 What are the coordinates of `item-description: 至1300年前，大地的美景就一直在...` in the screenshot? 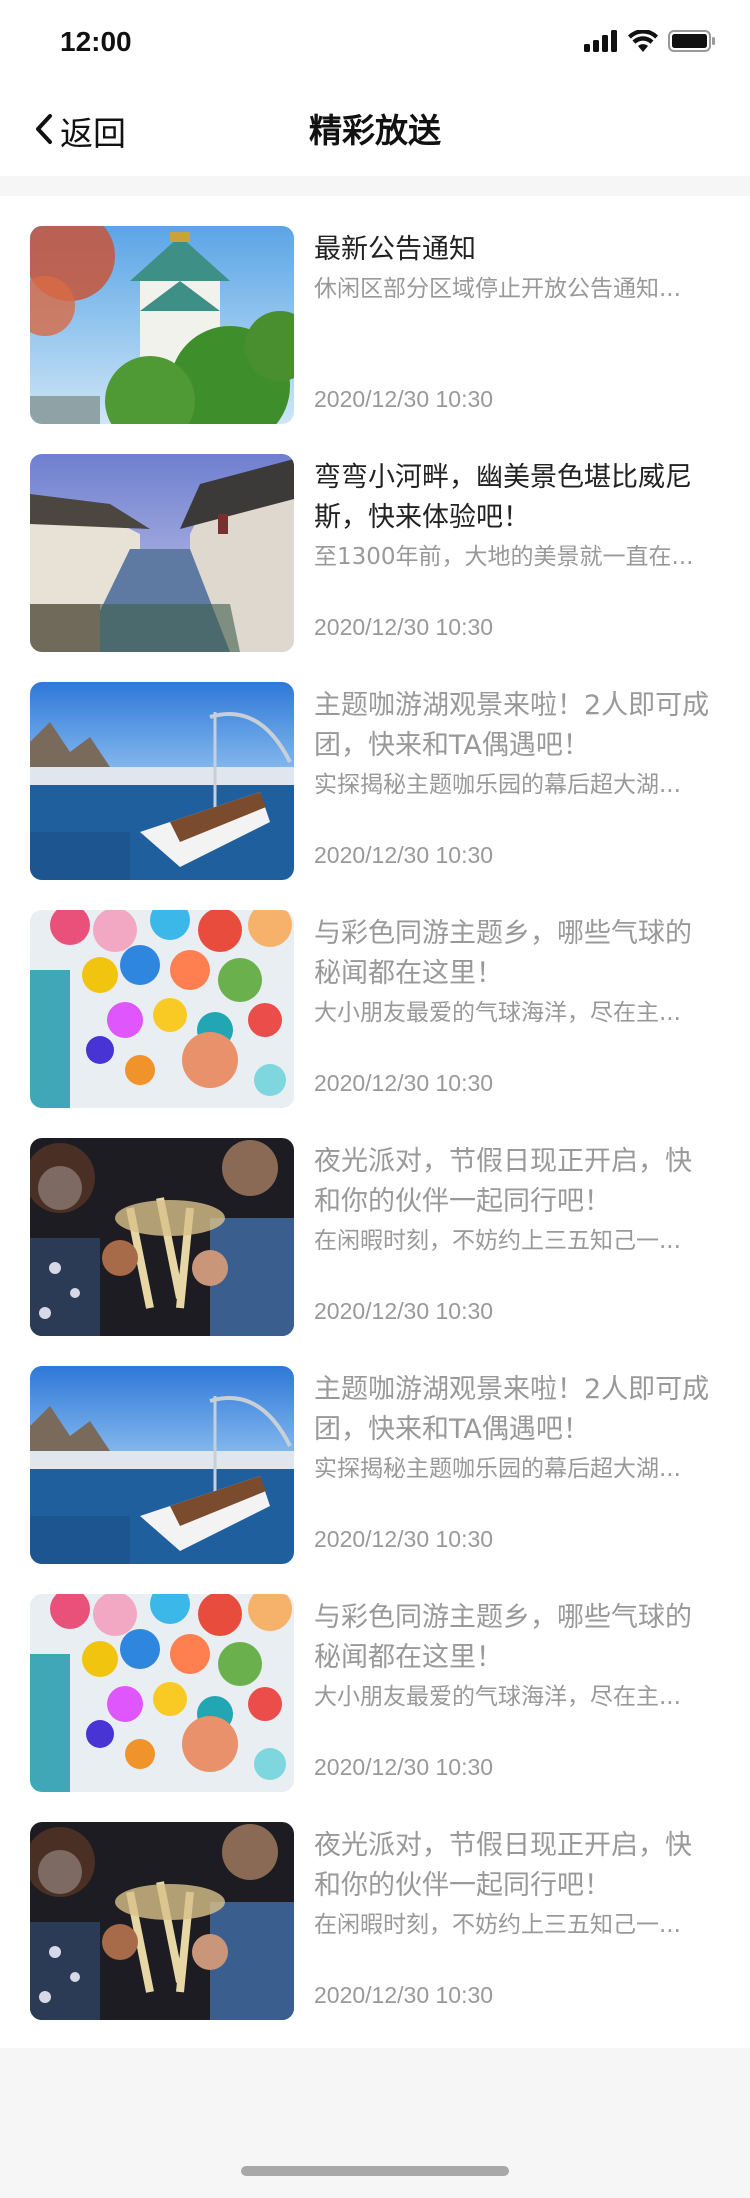 It's located at (504, 557).